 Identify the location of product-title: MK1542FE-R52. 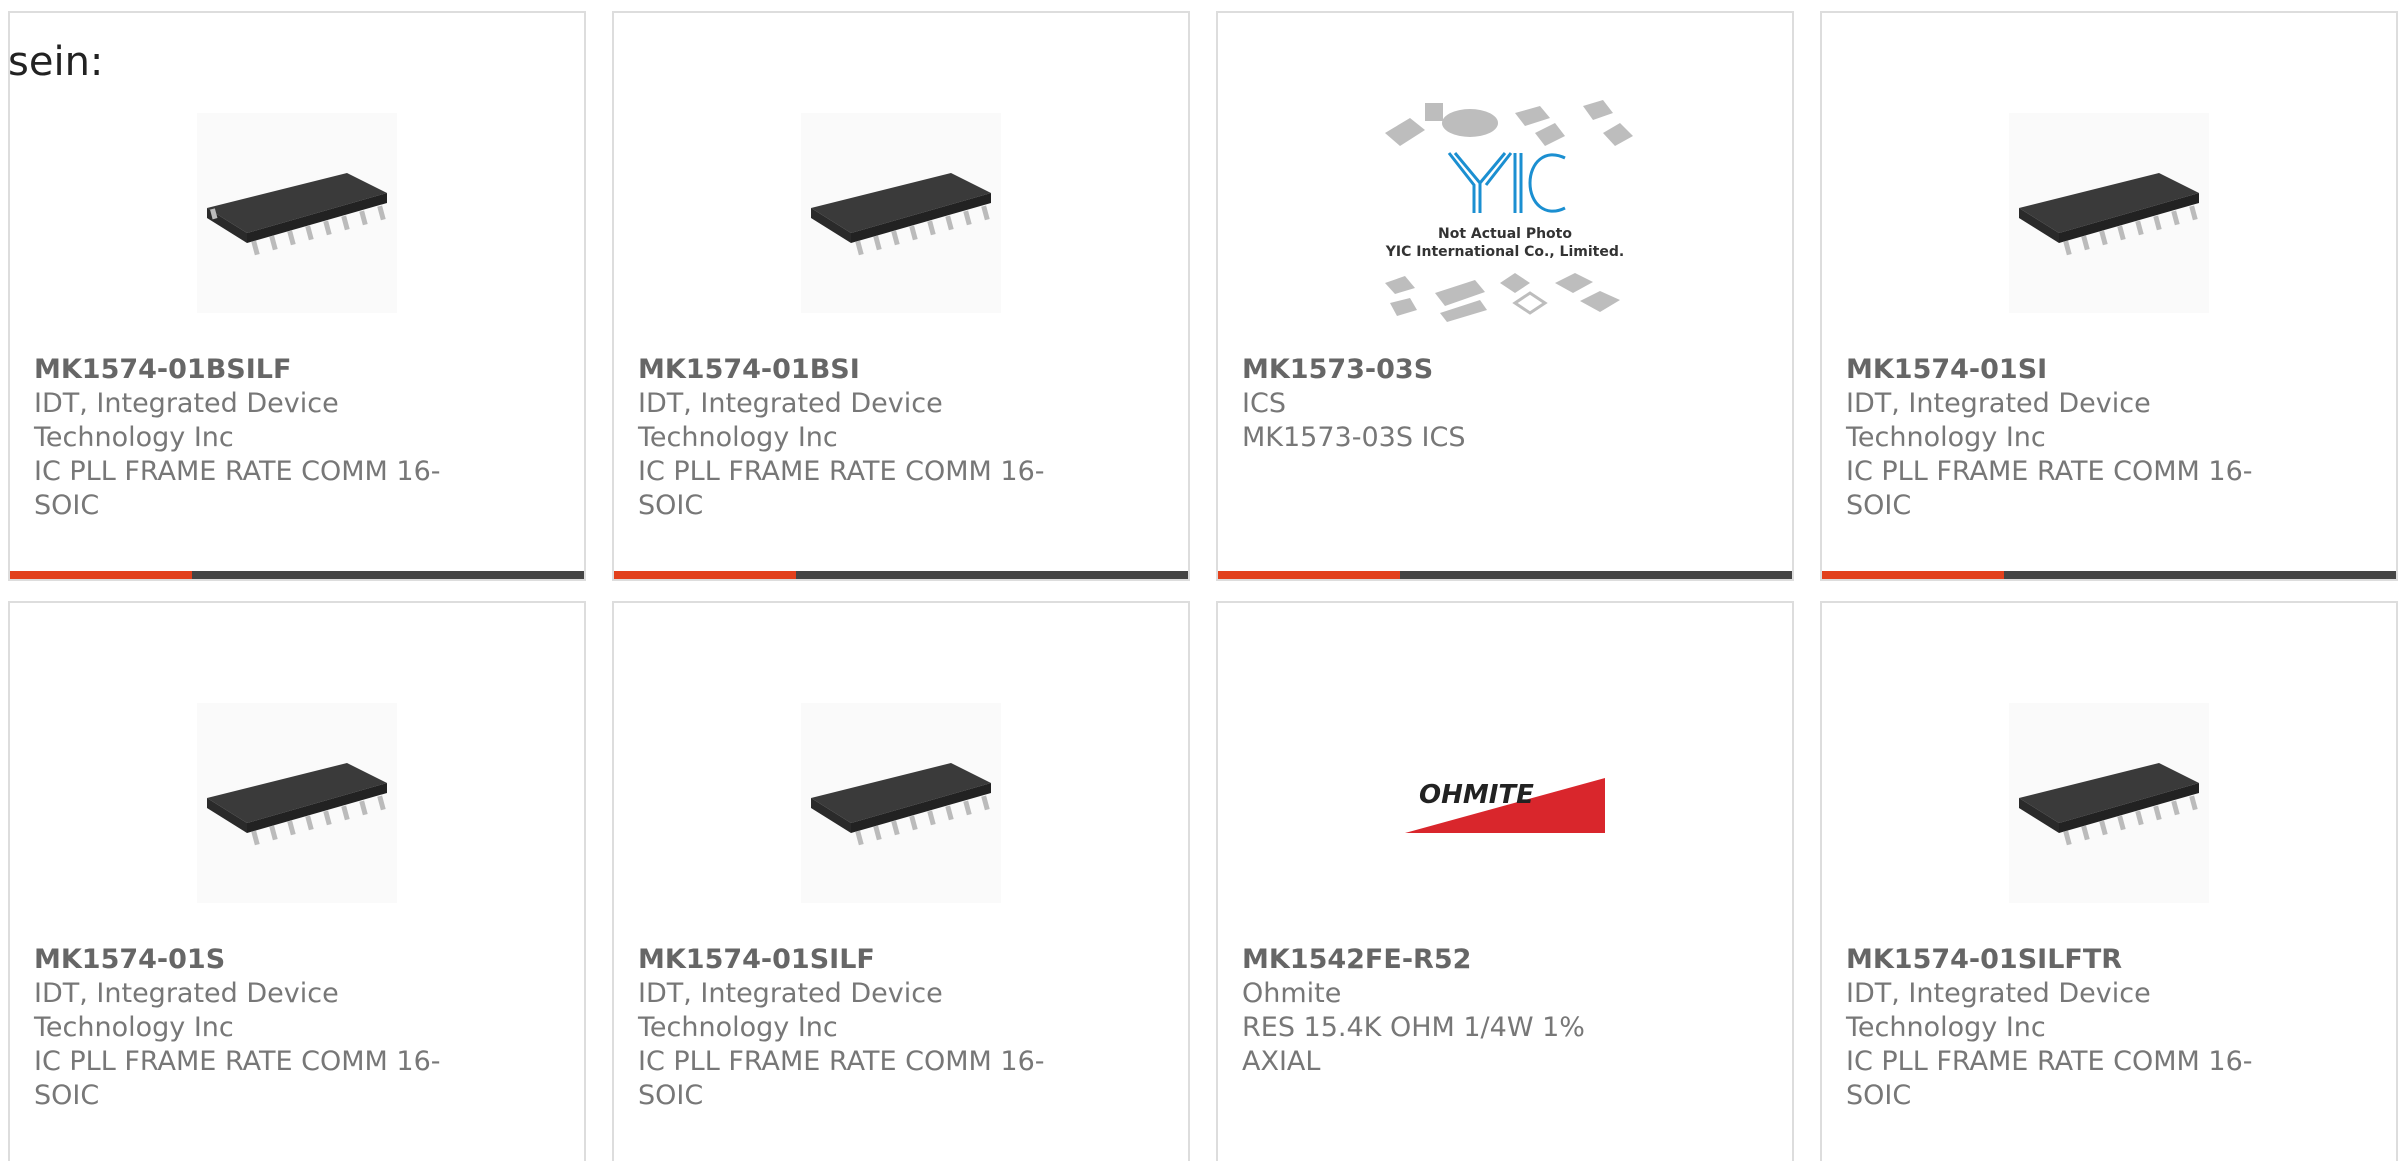
(1452, 960).